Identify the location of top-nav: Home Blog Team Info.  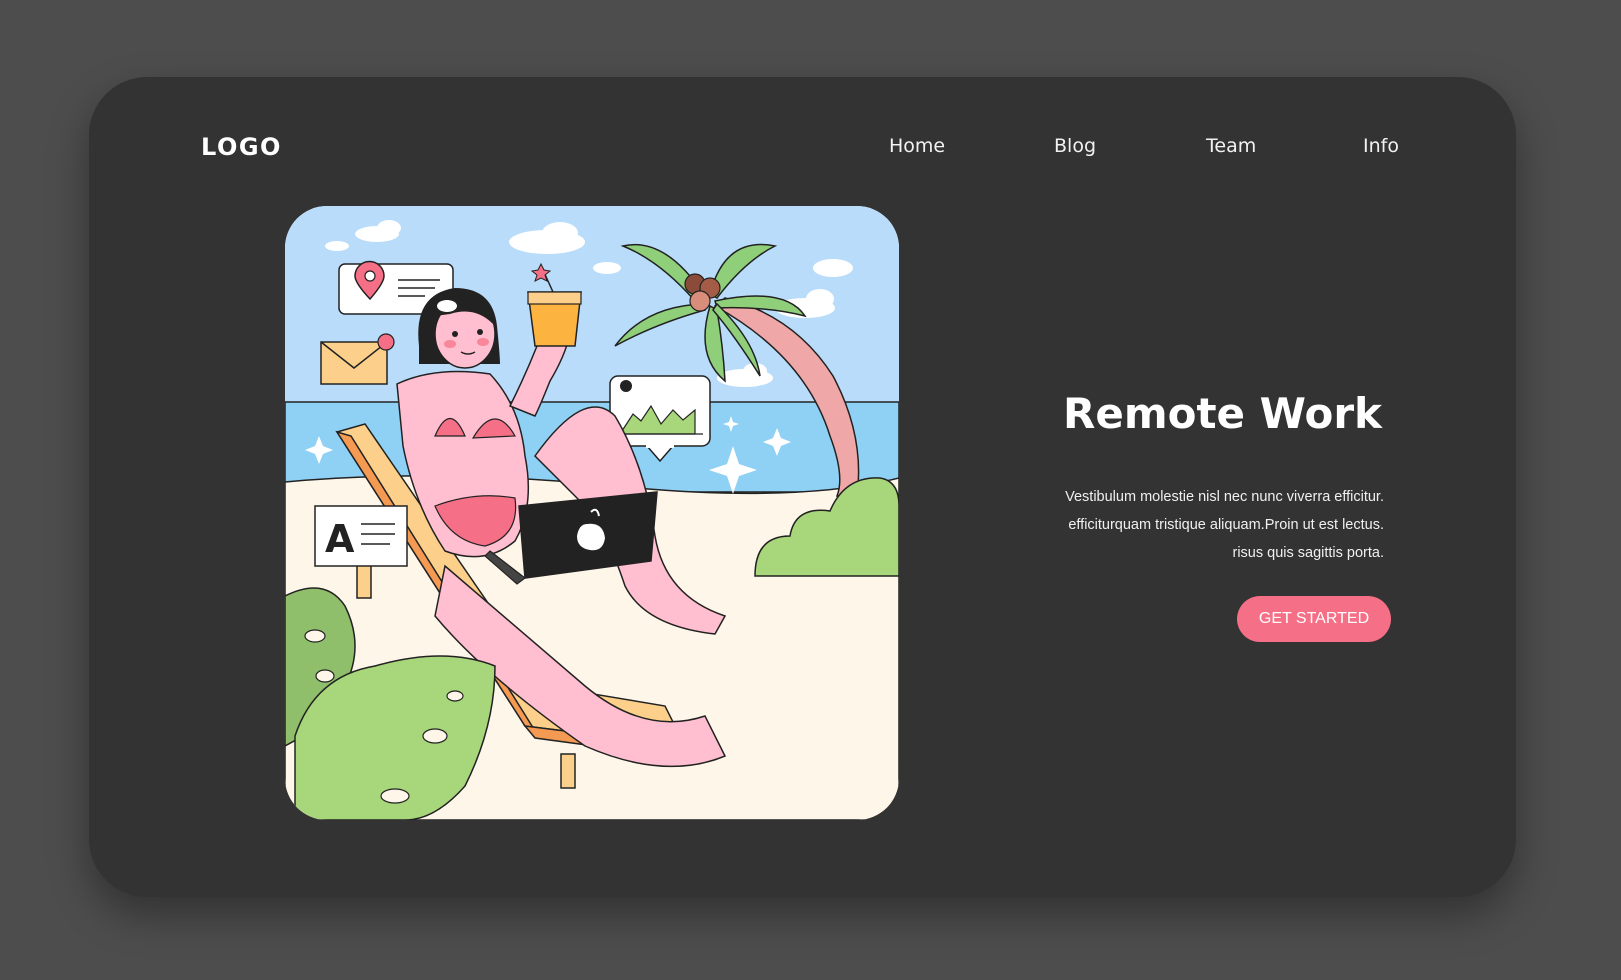
(802, 150).